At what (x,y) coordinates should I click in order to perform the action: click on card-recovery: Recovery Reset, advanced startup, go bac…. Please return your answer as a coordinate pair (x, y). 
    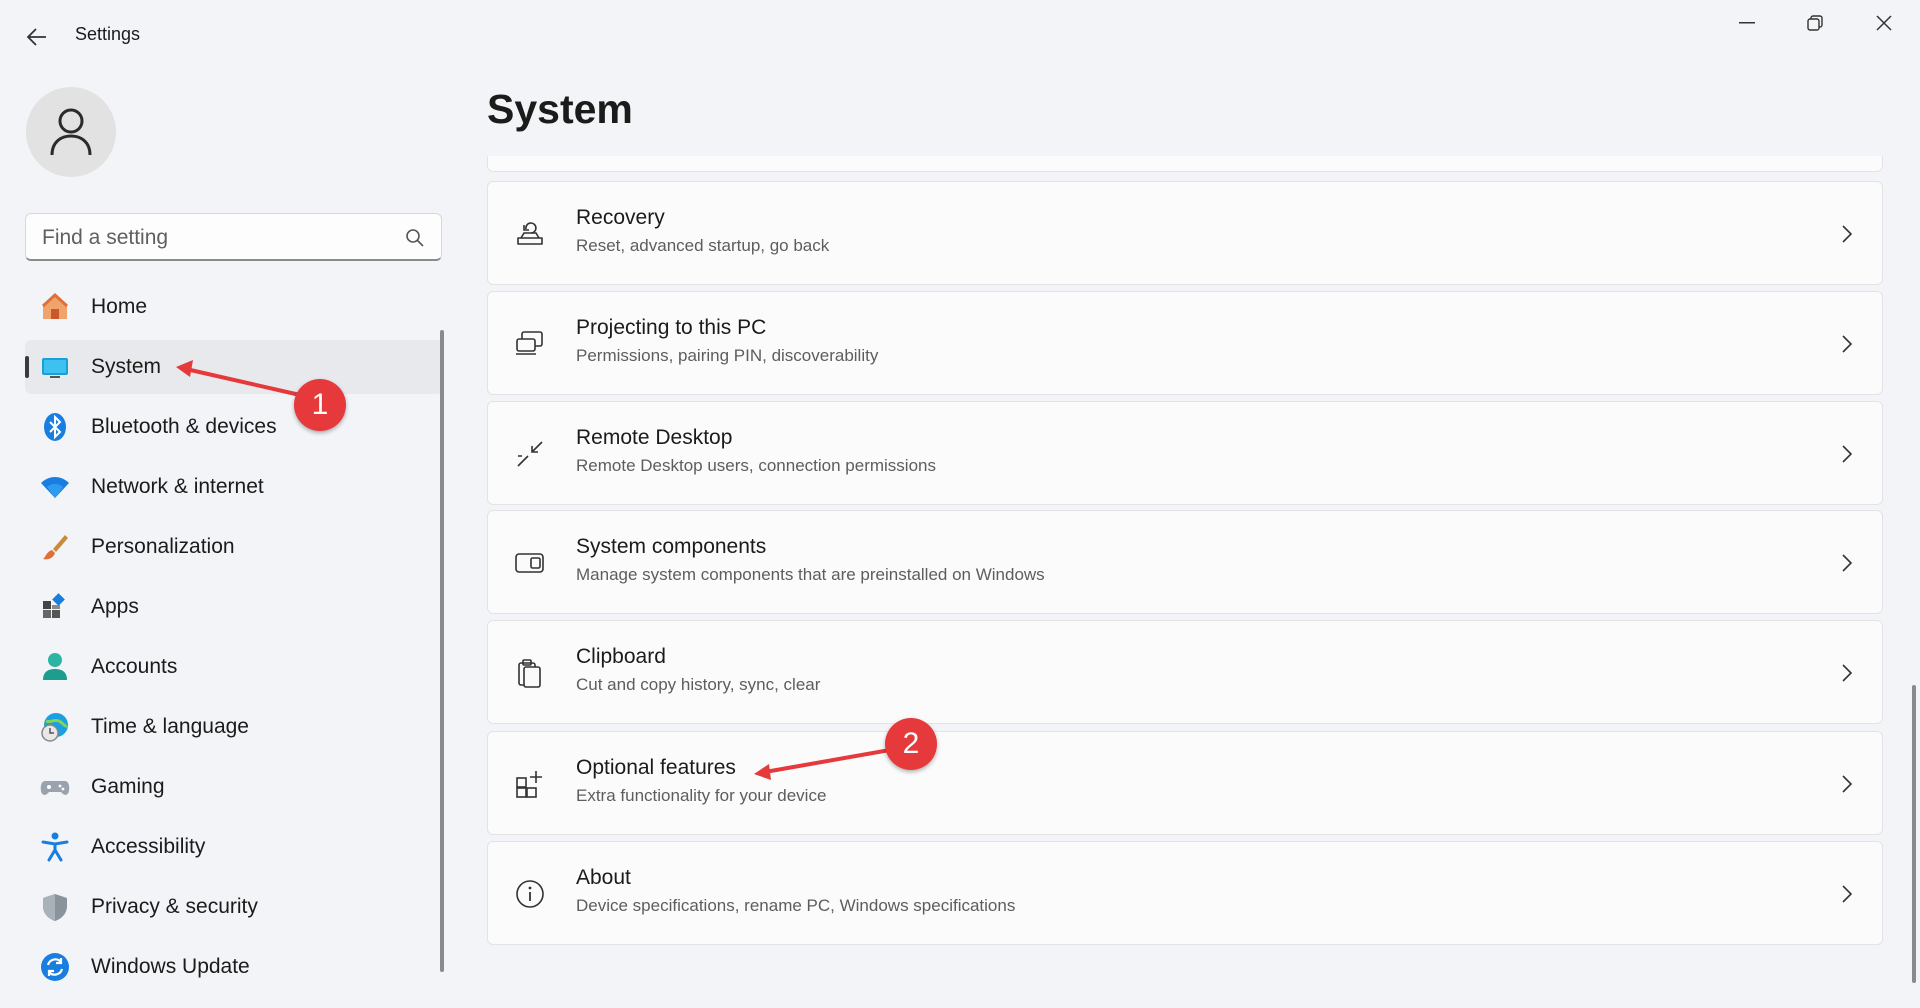
    Looking at the image, I should click on (1185, 233).